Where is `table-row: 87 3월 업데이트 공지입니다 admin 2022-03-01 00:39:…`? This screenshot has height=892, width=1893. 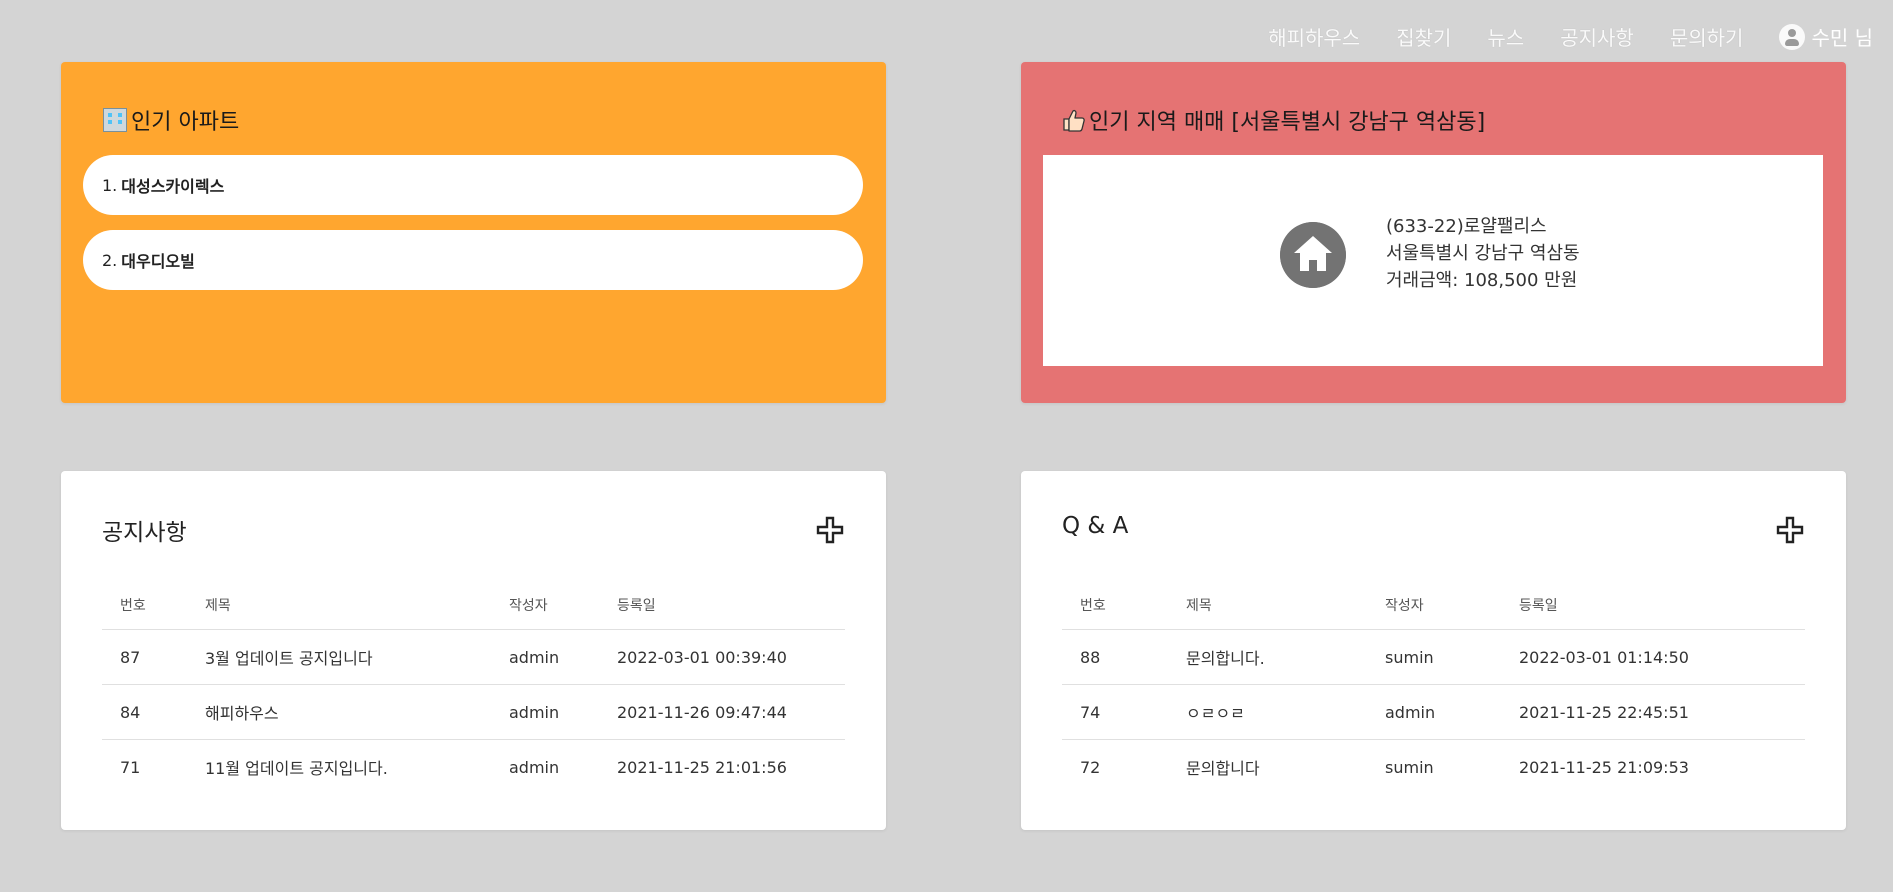 table-row: 87 3월 업데이트 공지입니다 admin 2022-03-01 00:39:… is located at coordinates (473, 657).